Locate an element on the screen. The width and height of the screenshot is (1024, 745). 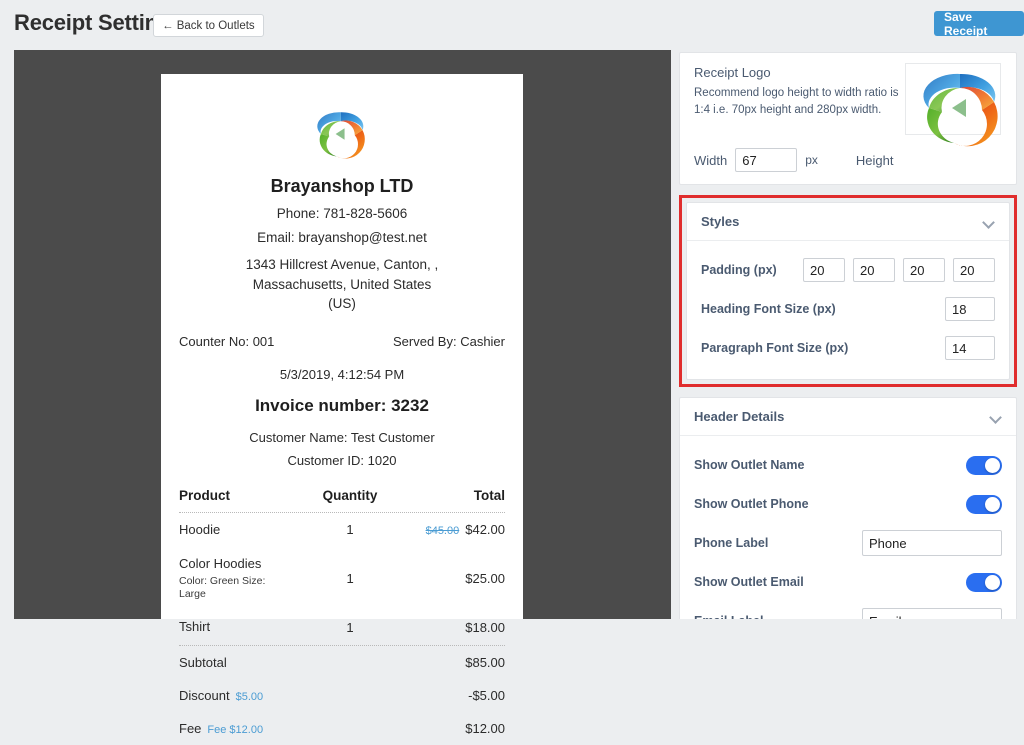
total-value: $12.00 is located at coordinates (485, 728).